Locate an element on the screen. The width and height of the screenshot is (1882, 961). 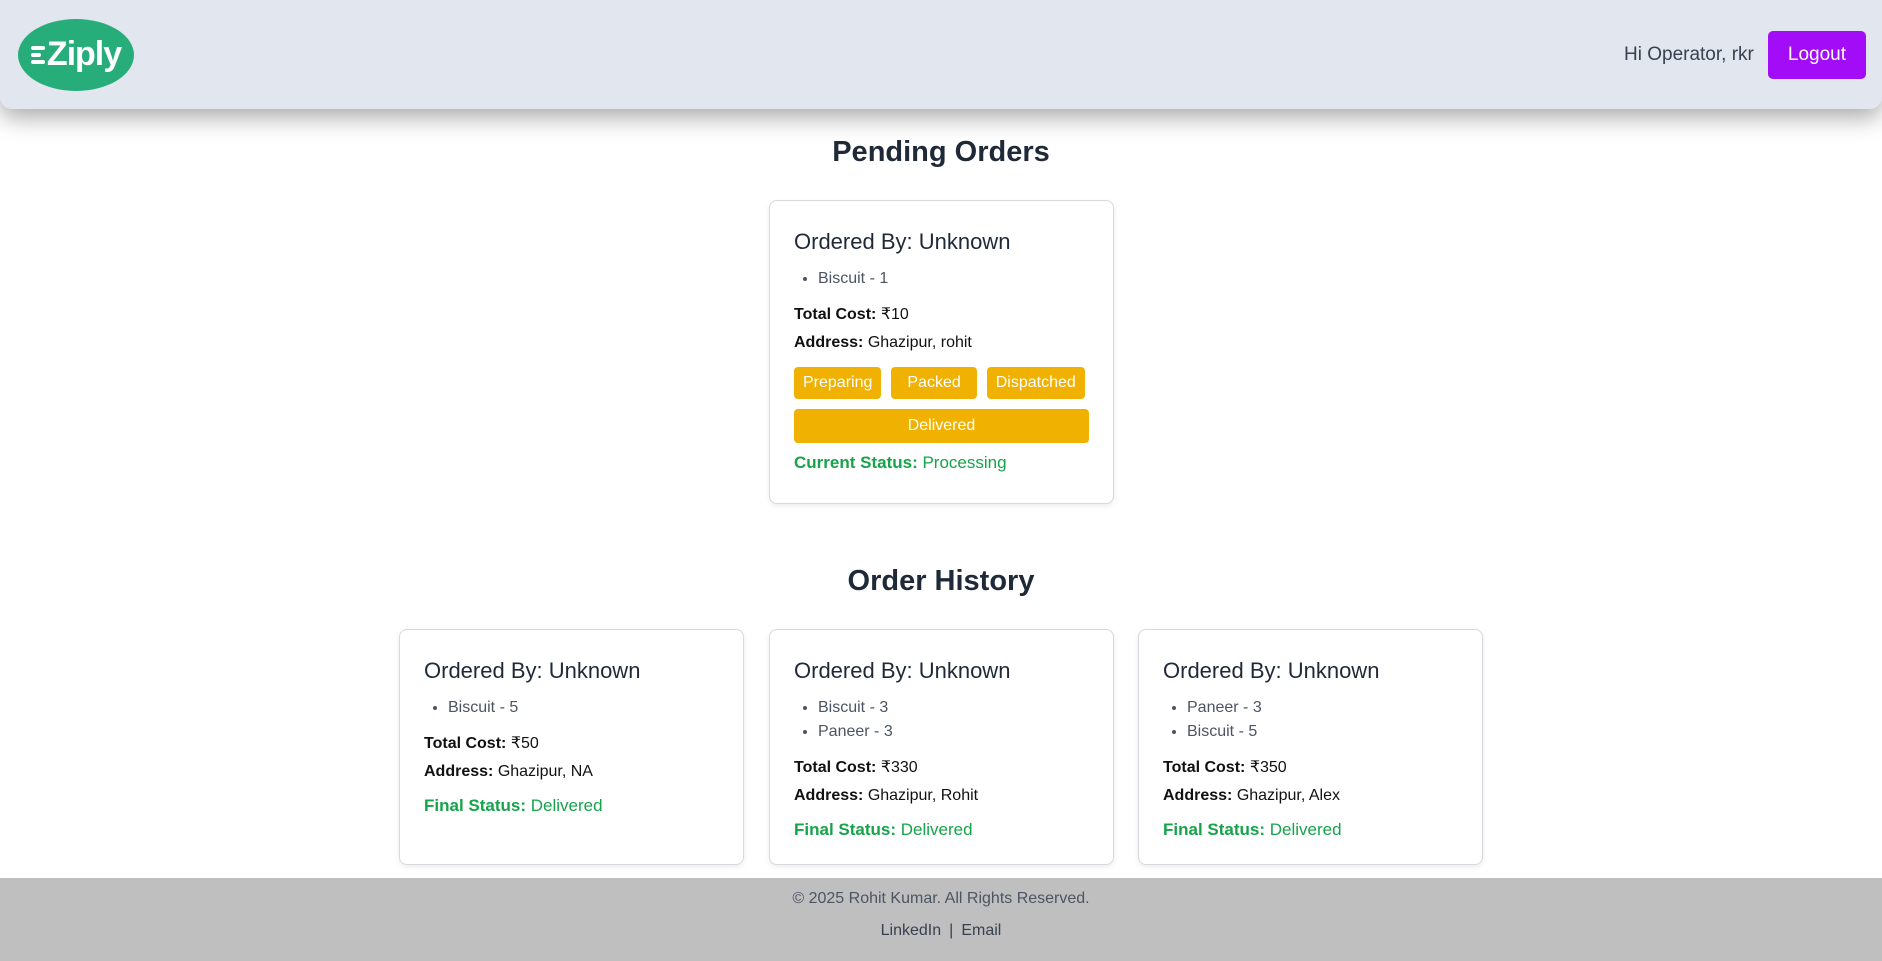
speed-lines-icon is located at coordinates (37, 54).